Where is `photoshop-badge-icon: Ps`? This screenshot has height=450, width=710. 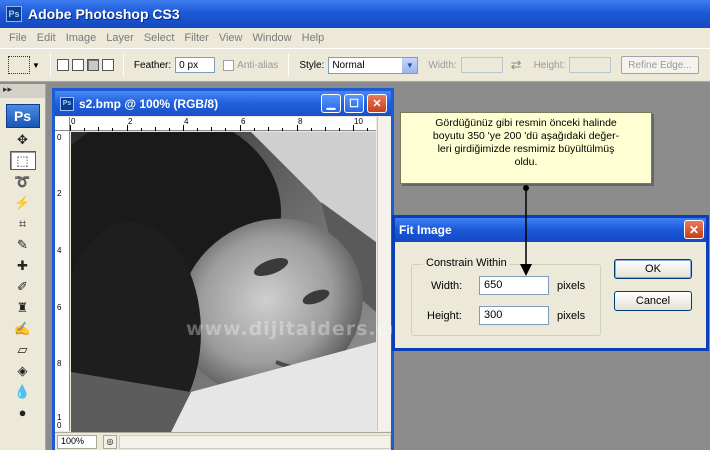
photoshop-badge-icon: Ps is located at coordinates (22, 116).